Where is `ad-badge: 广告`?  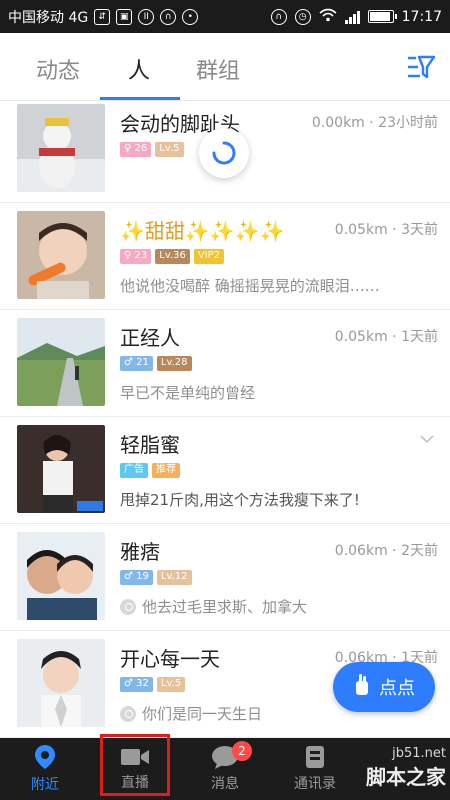 ad-badge: 广告 is located at coordinates (134, 470).